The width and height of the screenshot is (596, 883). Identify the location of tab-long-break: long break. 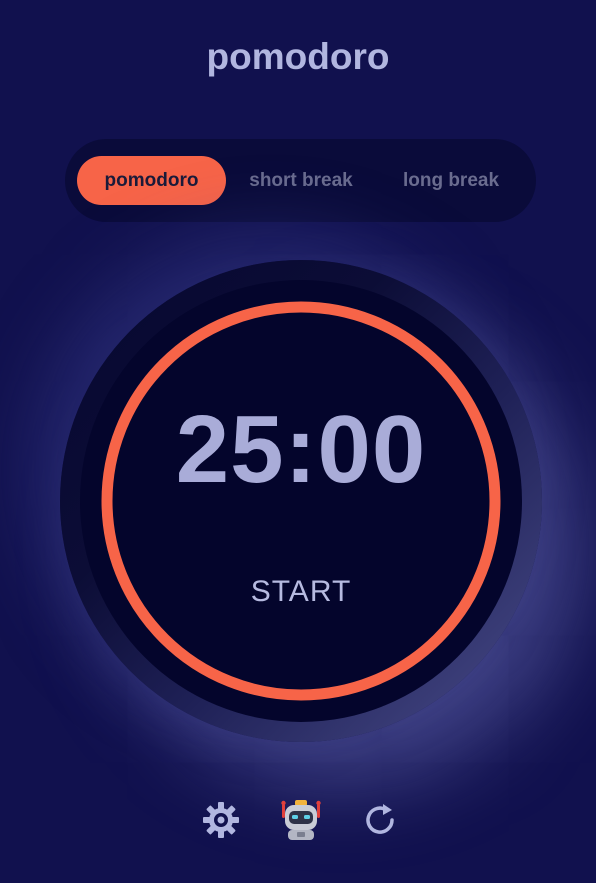
(451, 180).